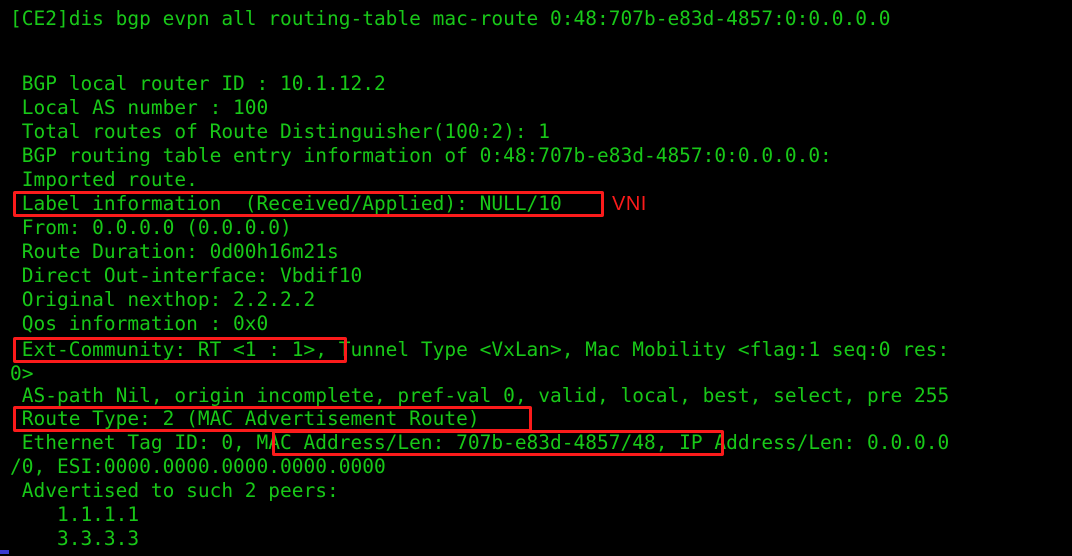 Image resolution: width=1072 pixels, height=556 pixels. I want to click on console-line: Original nexthop: 2.2.2.2, so click(163, 299).